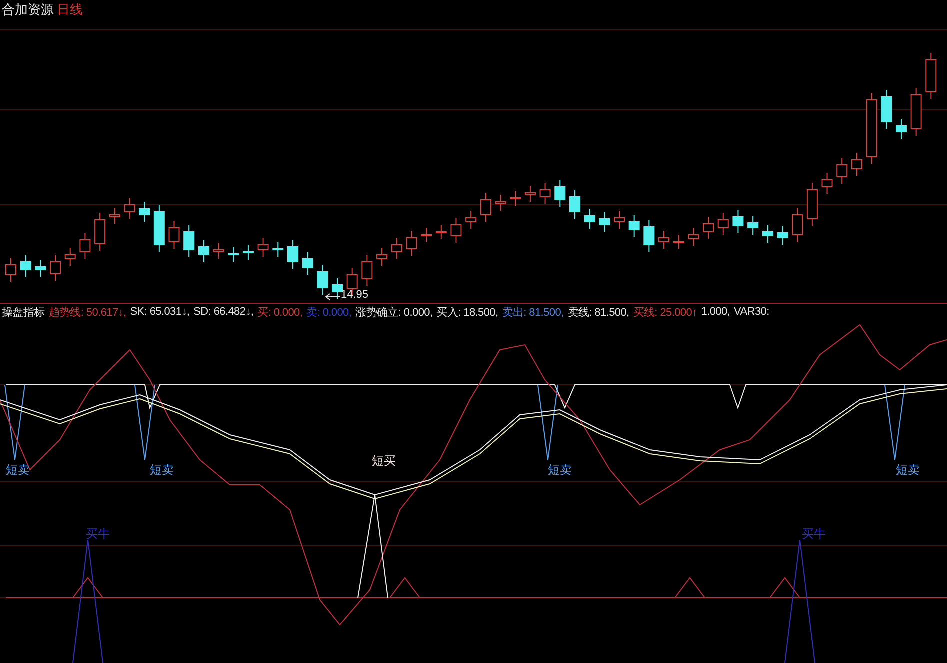 This screenshot has height=663, width=947. What do you see at coordinates (87, 313) in the screenshot?
I see `indicator-value: 趋势线: 50.617↓,` at bounding box center [87, 313].